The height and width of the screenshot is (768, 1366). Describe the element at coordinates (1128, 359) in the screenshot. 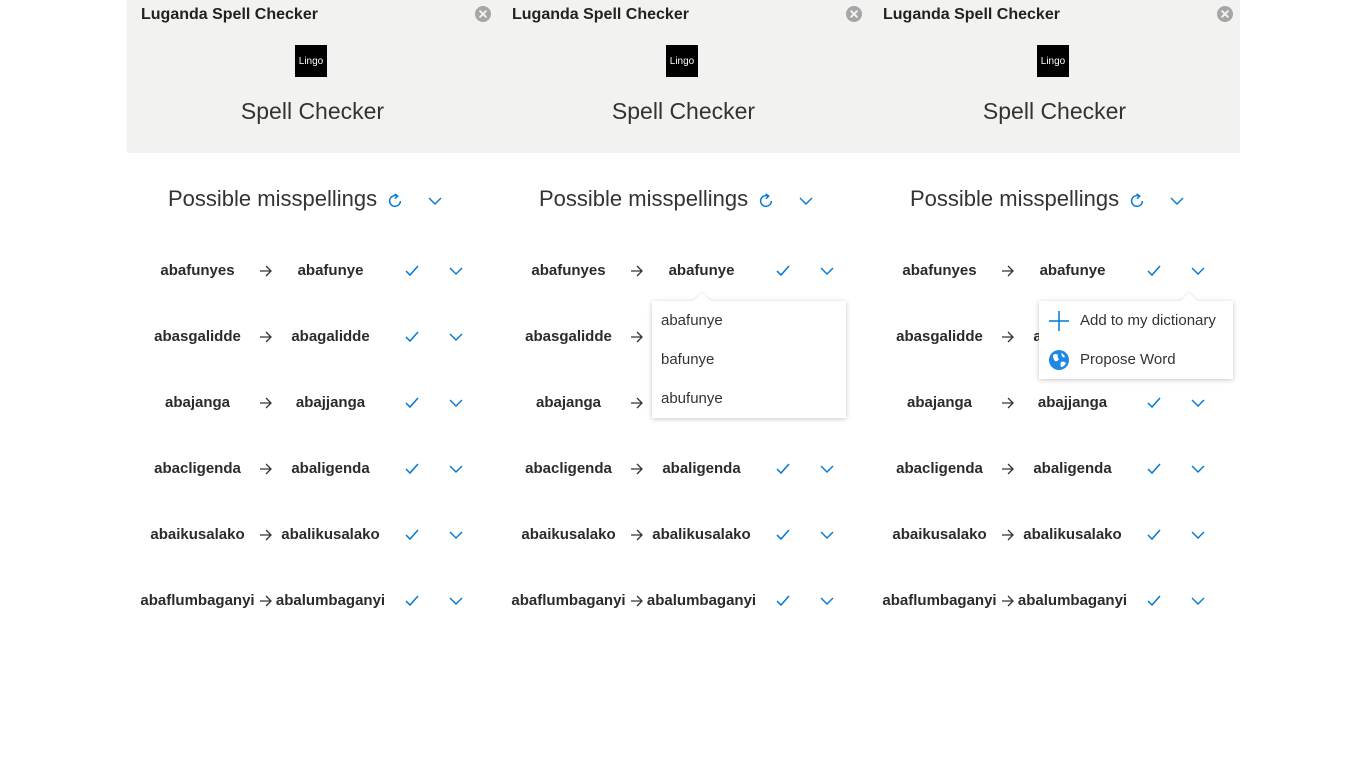

I see `propose-word-label: Propose Word` at that location.